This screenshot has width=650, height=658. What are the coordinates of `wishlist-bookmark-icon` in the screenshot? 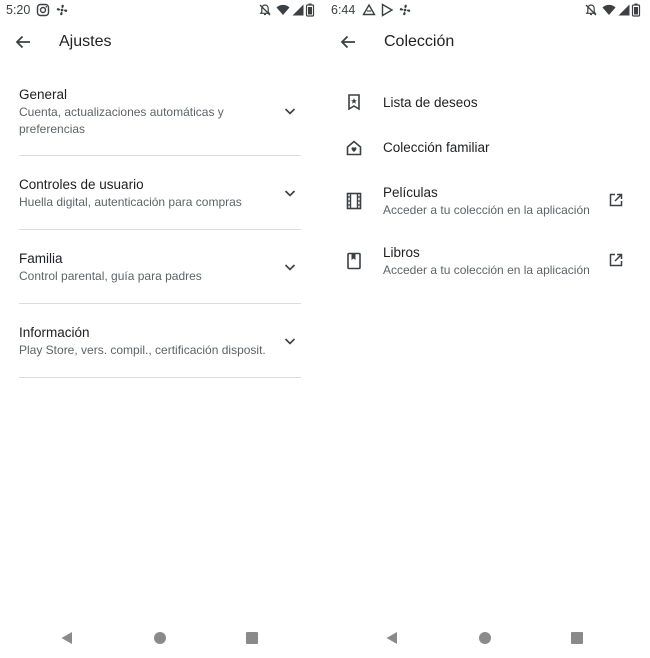 It's located at (354, 102).